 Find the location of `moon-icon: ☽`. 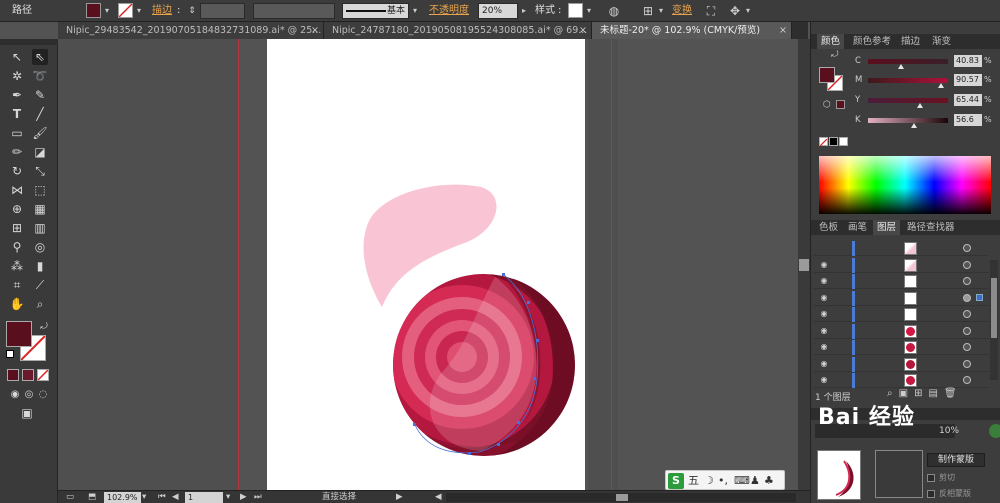

moon-icon: ☽ is located at coordinates (709, 481).